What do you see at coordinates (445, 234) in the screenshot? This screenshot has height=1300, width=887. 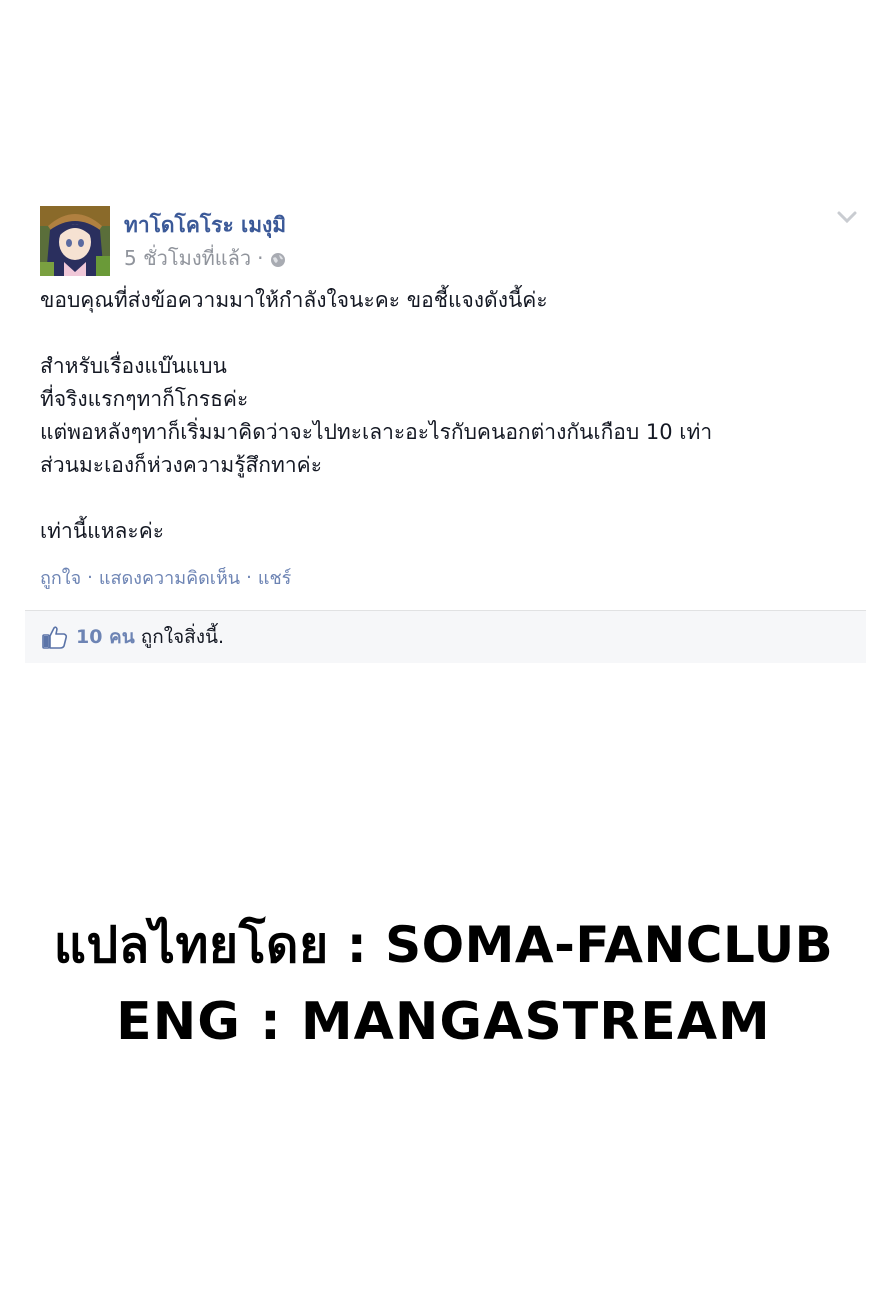 I see `post-header: ทาโดโคโระ เมงุมิ 5 ชั่วโมงที่แล้ว ·` at bounding box center [445, 234].